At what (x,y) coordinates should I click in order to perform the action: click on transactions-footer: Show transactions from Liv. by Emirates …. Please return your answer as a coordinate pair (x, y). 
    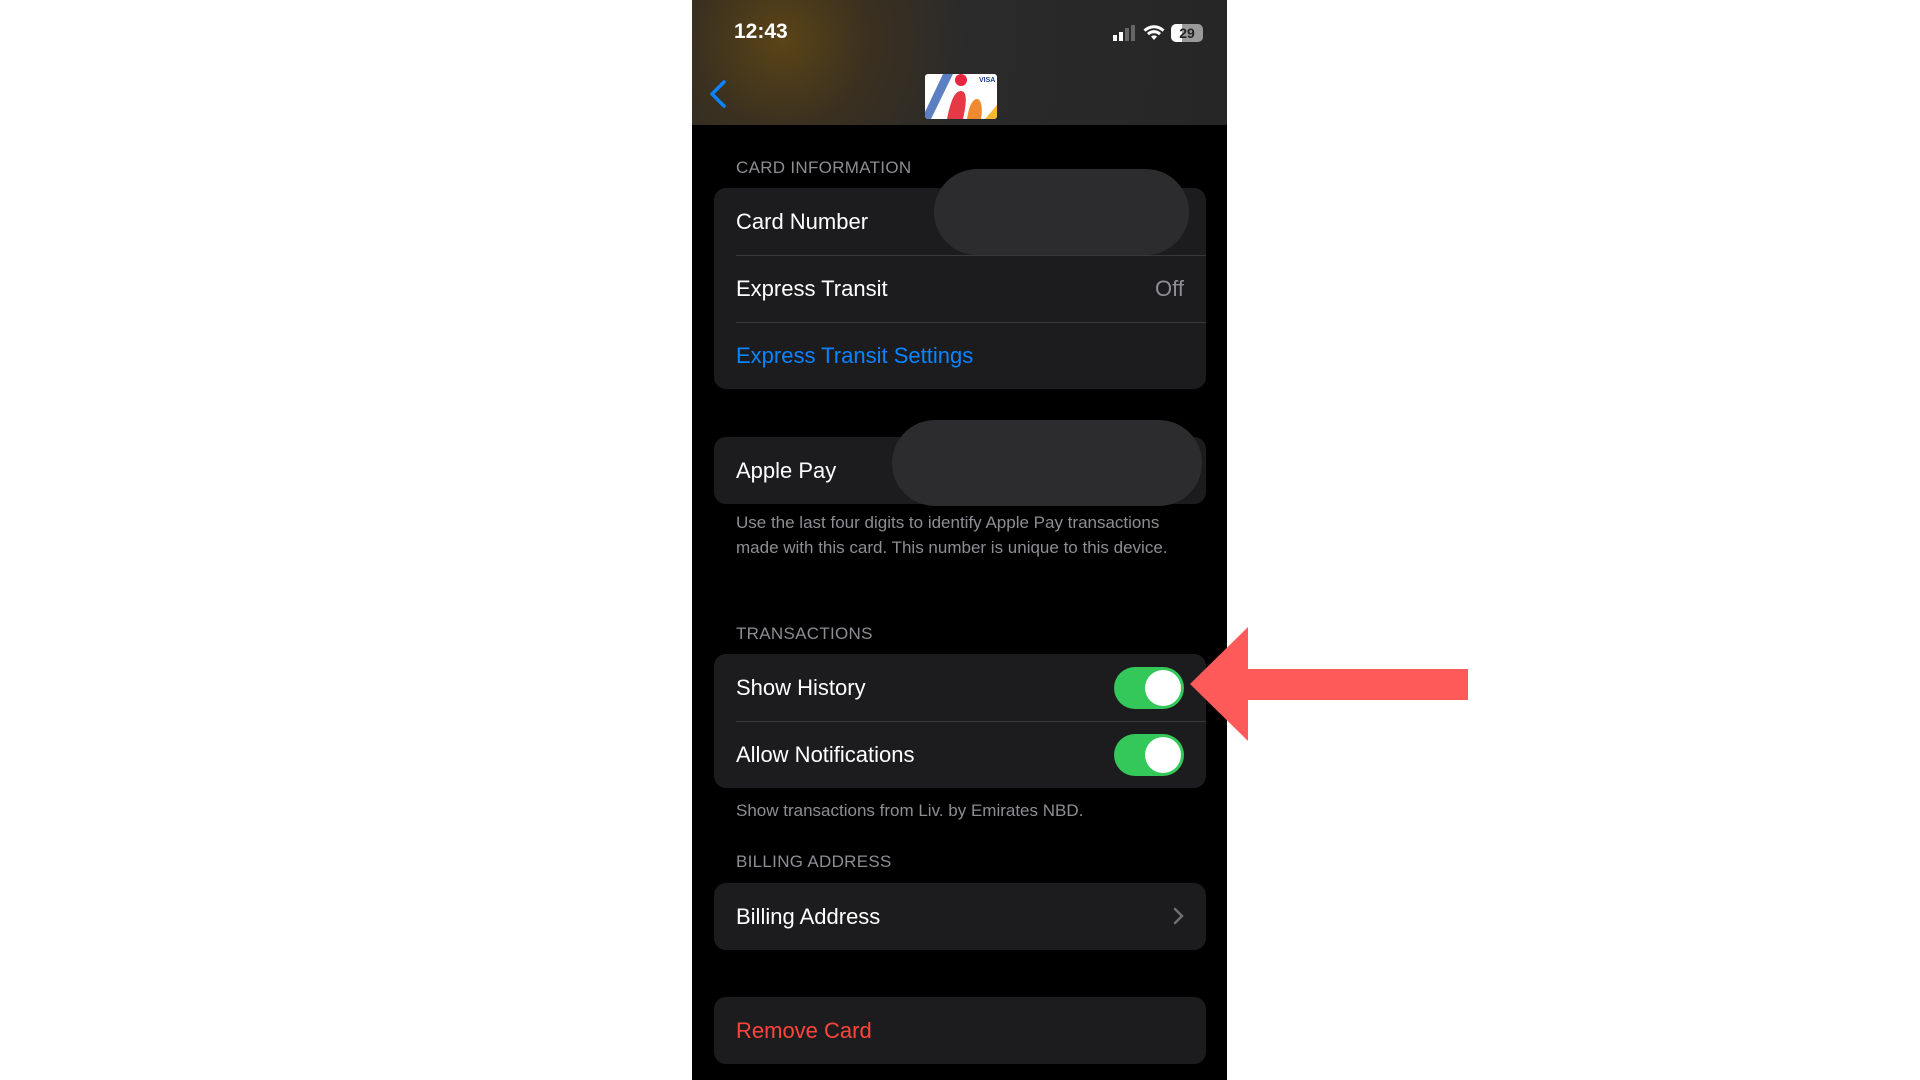
    Looking at the image, I should click on (910, 810).